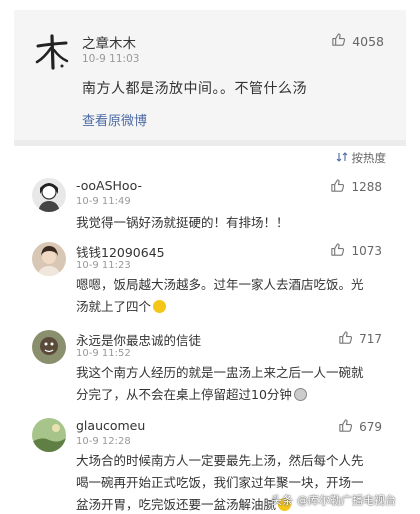 The height and width of the screenshot is (514, 420). Describe the element at coordinates (235, 307) in the screenshot. I see `comment-text-line: 汤就上了四个` at that location.